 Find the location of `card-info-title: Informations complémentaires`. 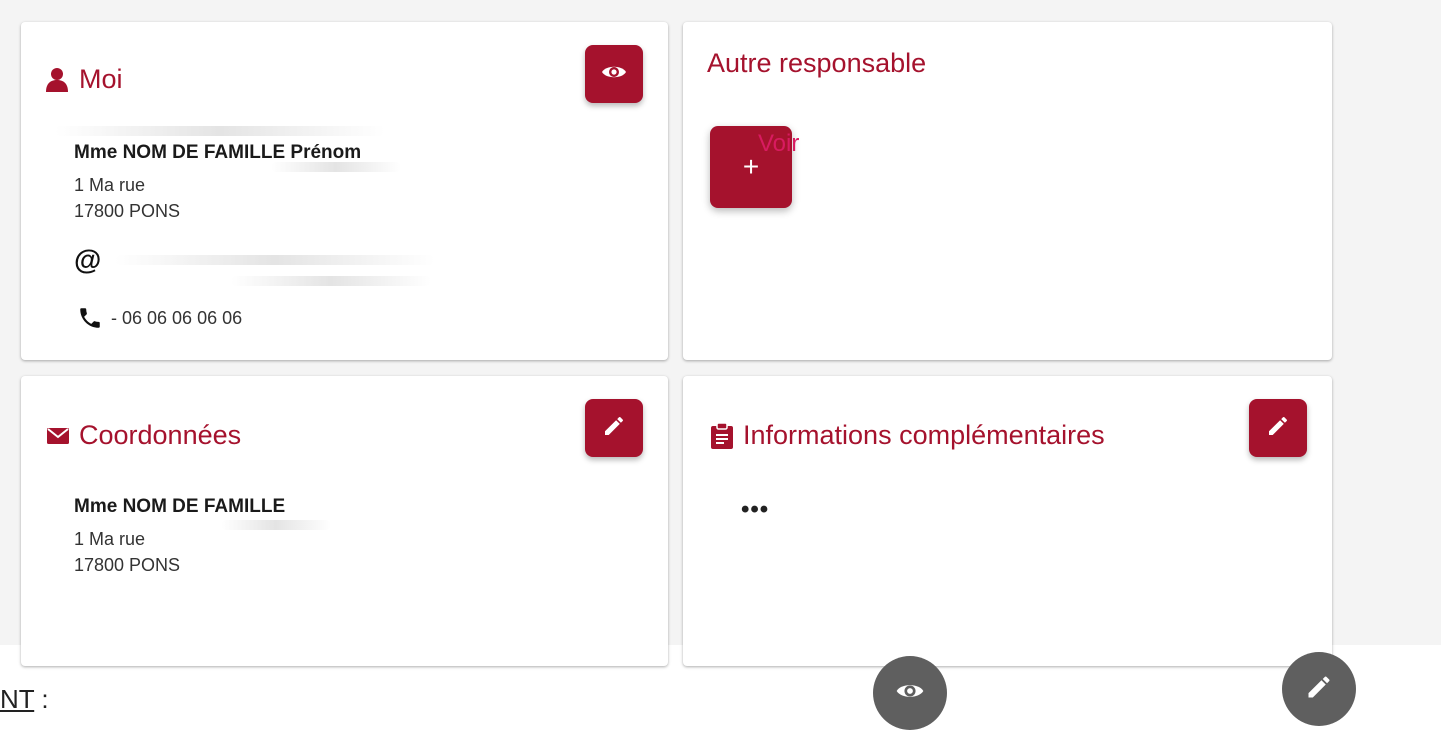

card-info-title: Informations complémentaires is located at coordinates (908, 435).